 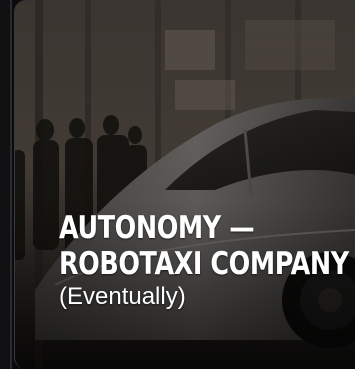 What do you see at coordinates (204, 264) in the screenshot?
I see `headline-line-2: ROBOTAXI COMPANY` at bounding box center [204, 264].